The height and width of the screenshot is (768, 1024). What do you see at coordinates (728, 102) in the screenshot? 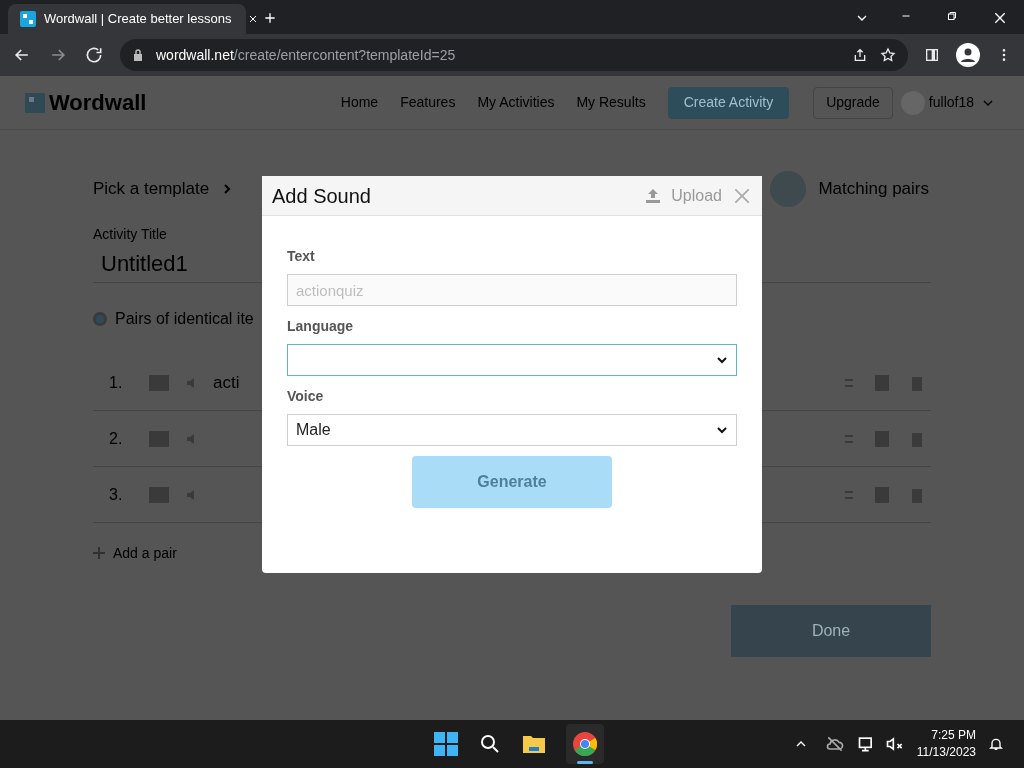
I see `create-activity-button: Create Activity` at bounding box center [728, 102].